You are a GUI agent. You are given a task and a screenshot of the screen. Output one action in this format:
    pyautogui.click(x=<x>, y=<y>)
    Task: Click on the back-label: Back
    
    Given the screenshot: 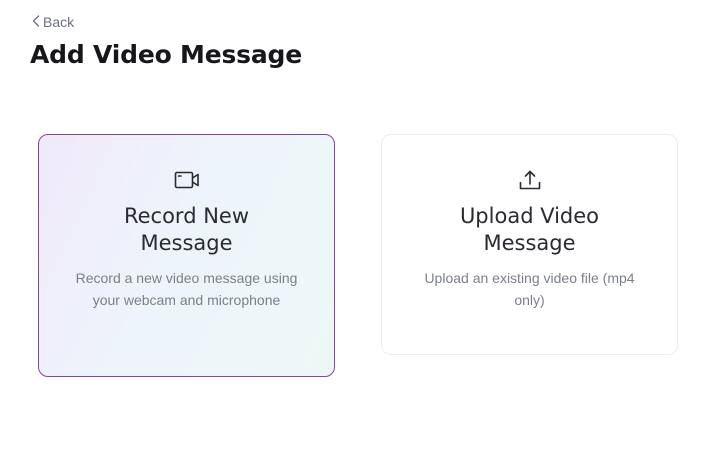 What is the action you would take?
    pyautogui.click(x=59, y=22)
    